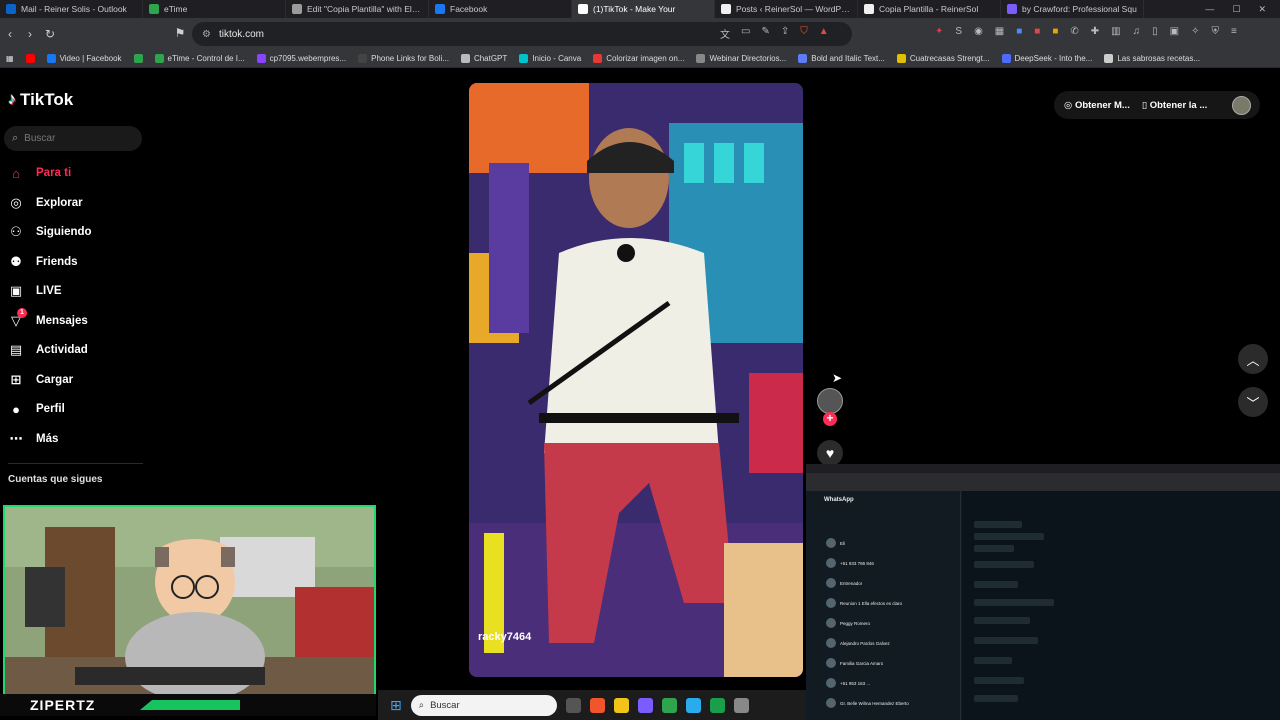  Describe the element at coordinates (483, 705) in the screenshot. I see `taskbar-search: ⌕ Buscar` at that location.